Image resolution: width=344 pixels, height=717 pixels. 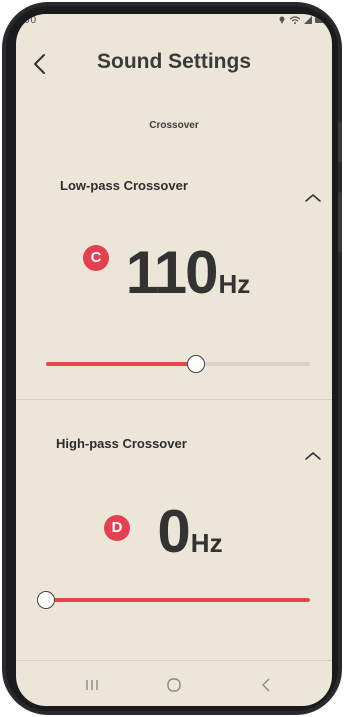 I want to click on high-pass-value-display: 0Hz, so click(x=182, y=531).